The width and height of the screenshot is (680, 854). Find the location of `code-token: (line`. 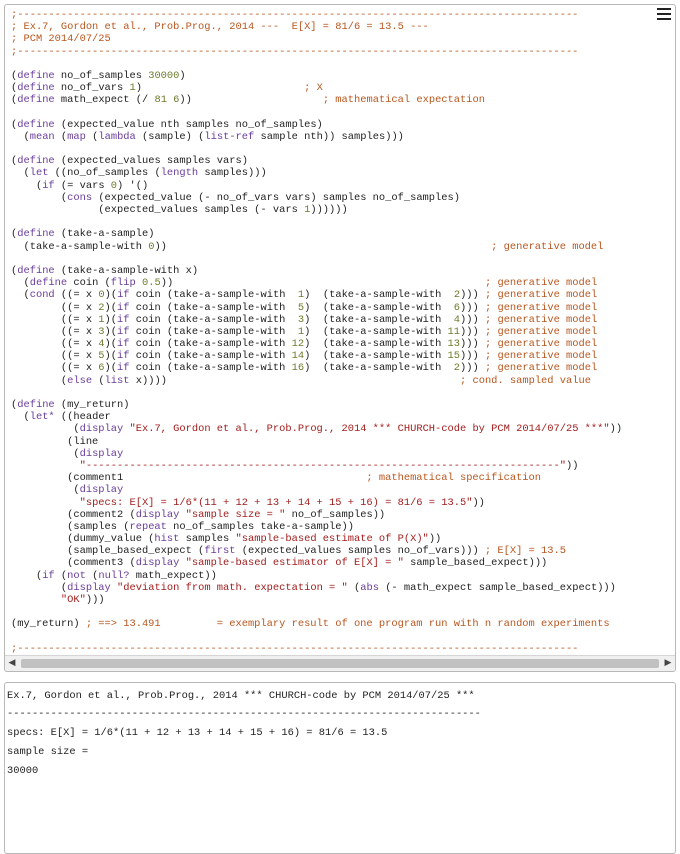

code-token: (line is located at coordinates (55, 441).